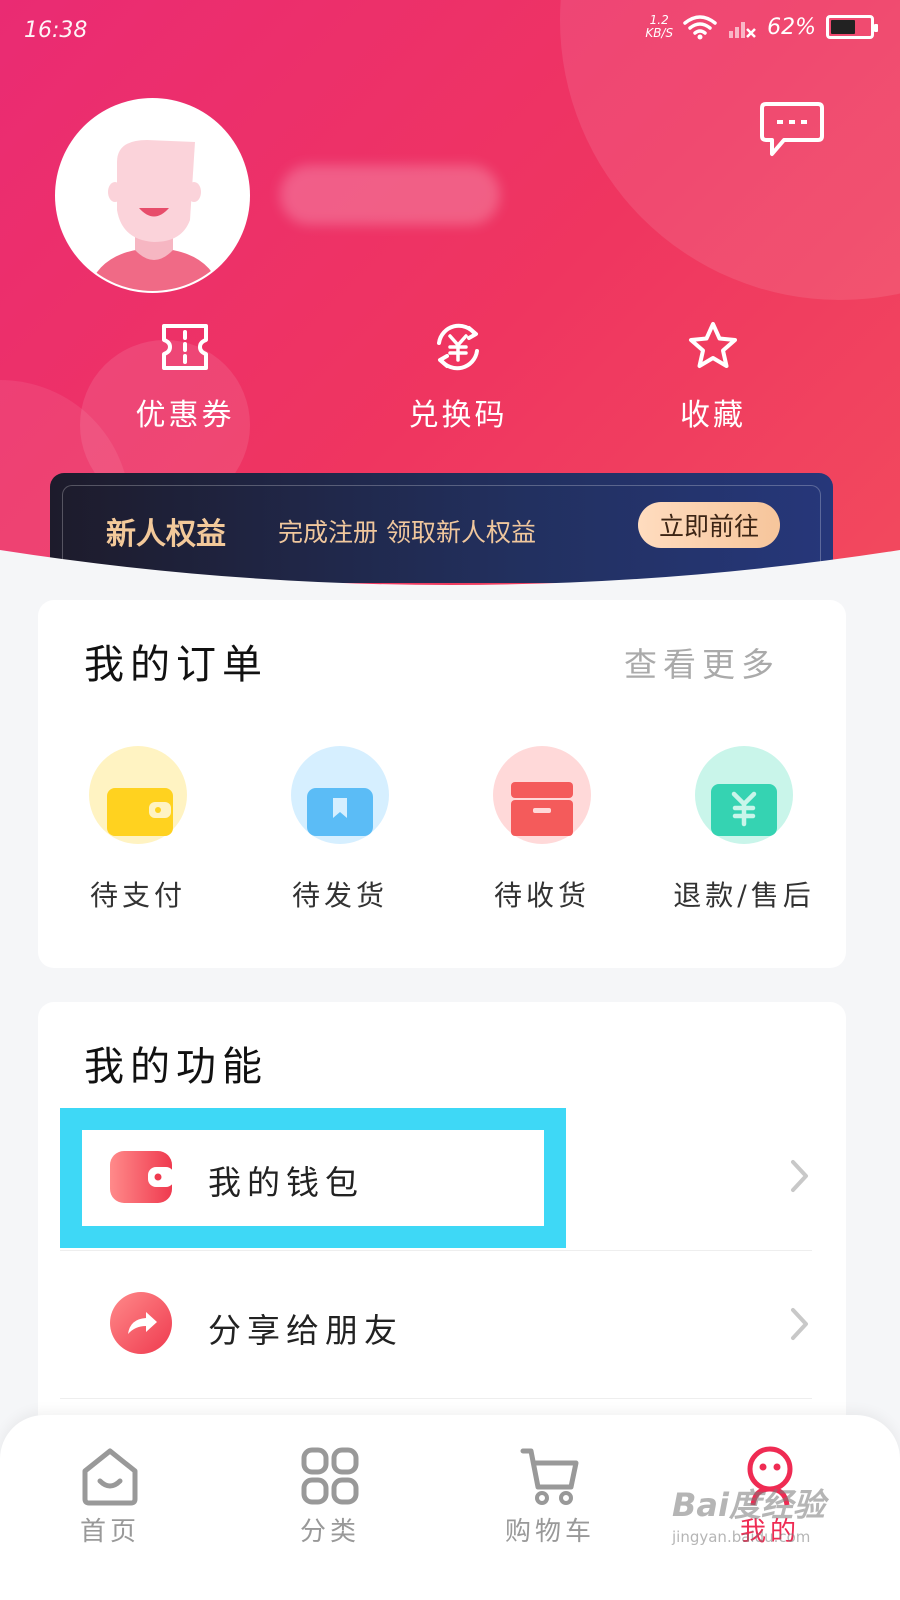 Image resolution: width=900 pixels, height=1600 pixels. I want to click on avatar, so click(152, 195).